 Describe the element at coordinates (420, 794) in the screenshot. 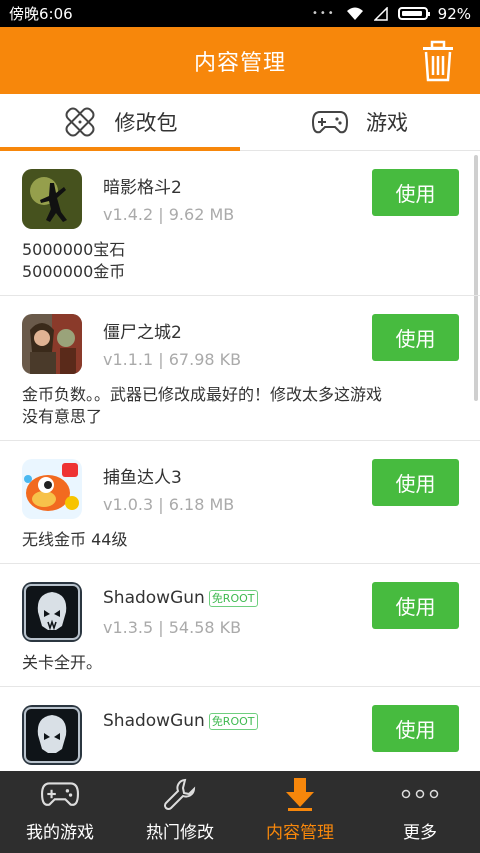

I see `more-dots-icon` at that location.